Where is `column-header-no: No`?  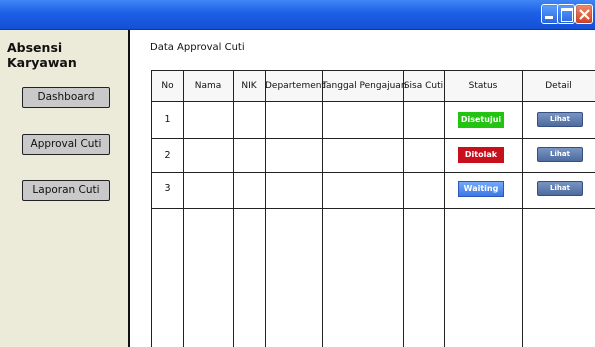
column-header-no: No is located at coordinates (167, 86).